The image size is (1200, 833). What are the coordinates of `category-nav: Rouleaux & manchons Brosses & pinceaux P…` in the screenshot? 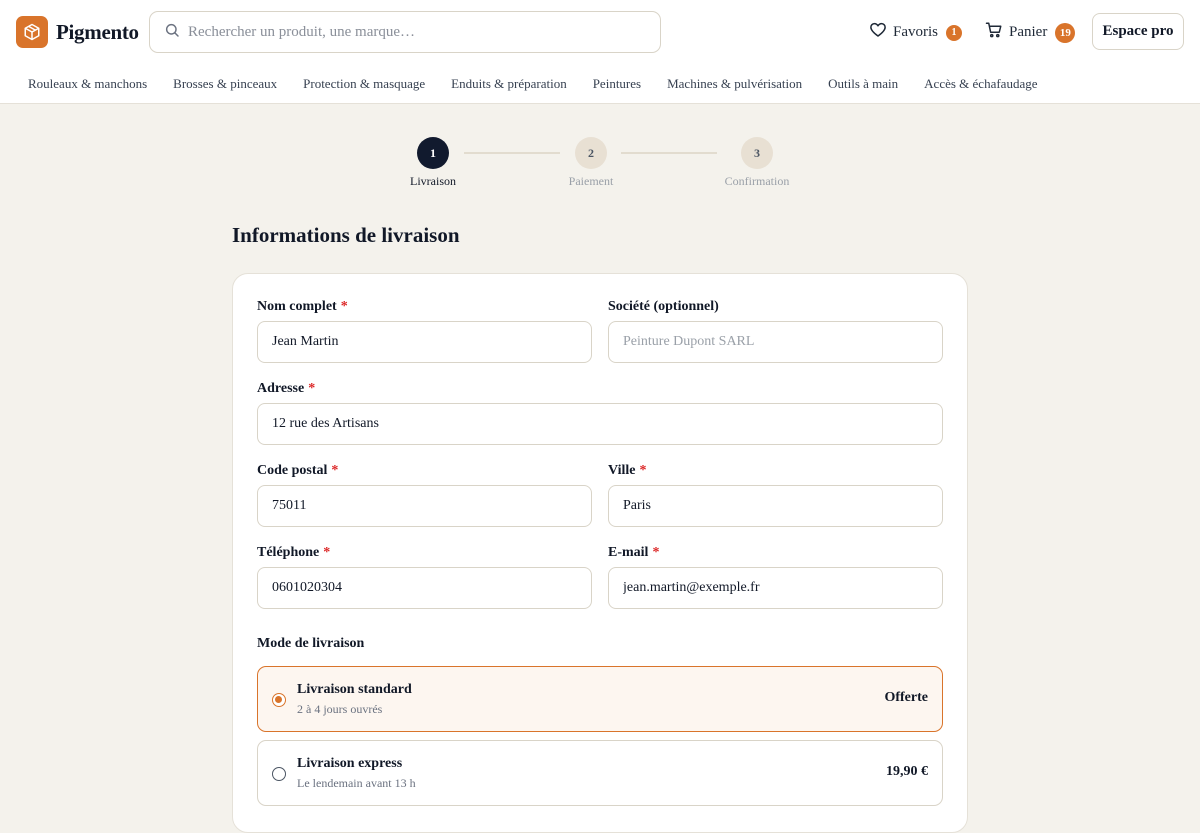 It's located at (533, 84).